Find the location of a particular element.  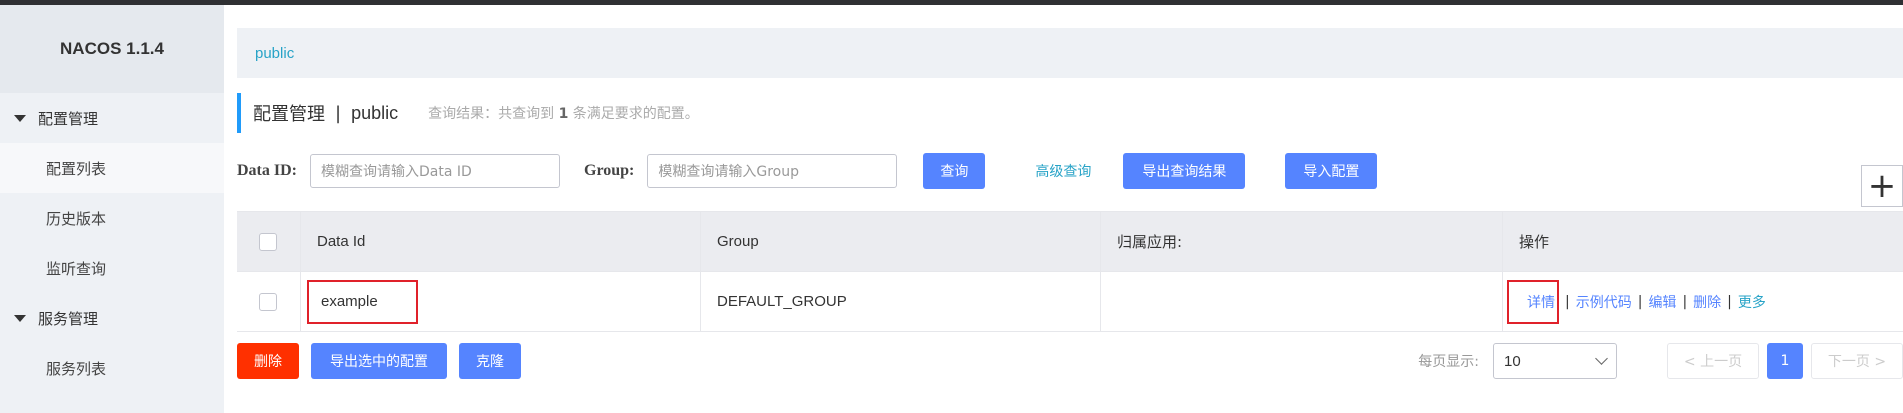

chevron-down-icon is located at coordinates (1601, 358).